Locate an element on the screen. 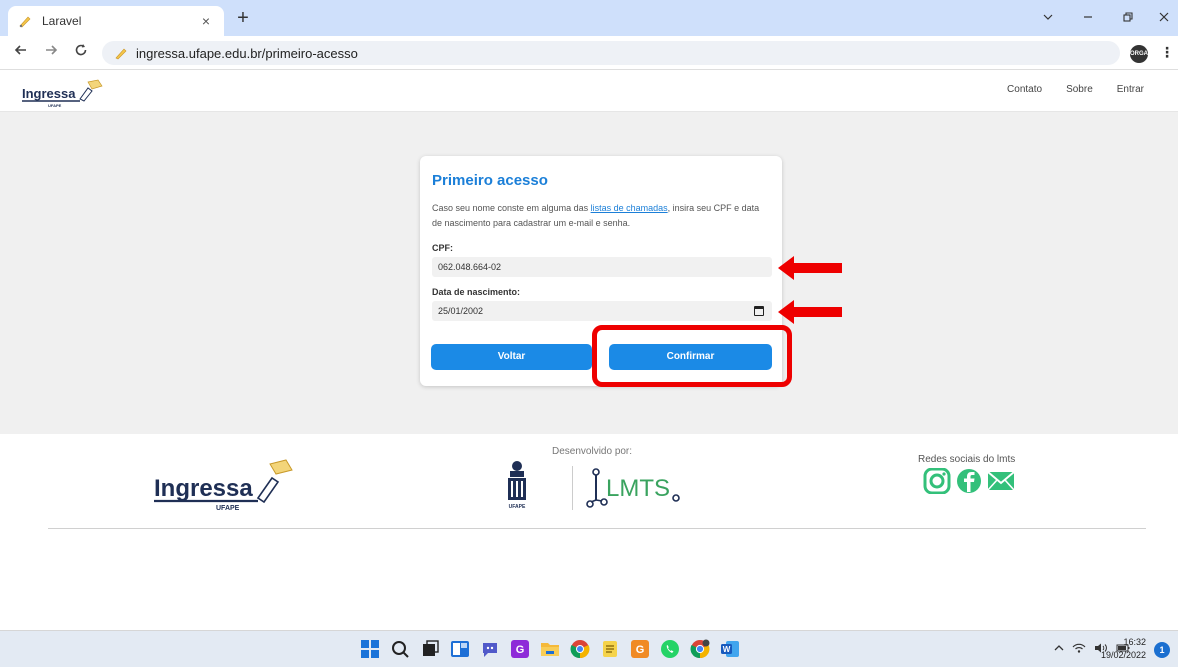  ingressa-logo-large: Ingressa UFAPE is located at coordinates (223, 485).